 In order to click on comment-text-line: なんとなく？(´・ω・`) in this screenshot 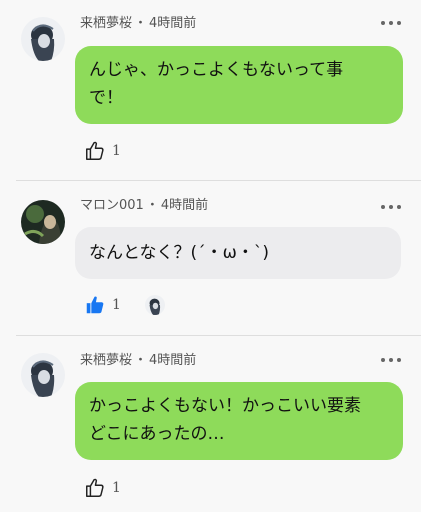, I will do `click(179, 253)`.